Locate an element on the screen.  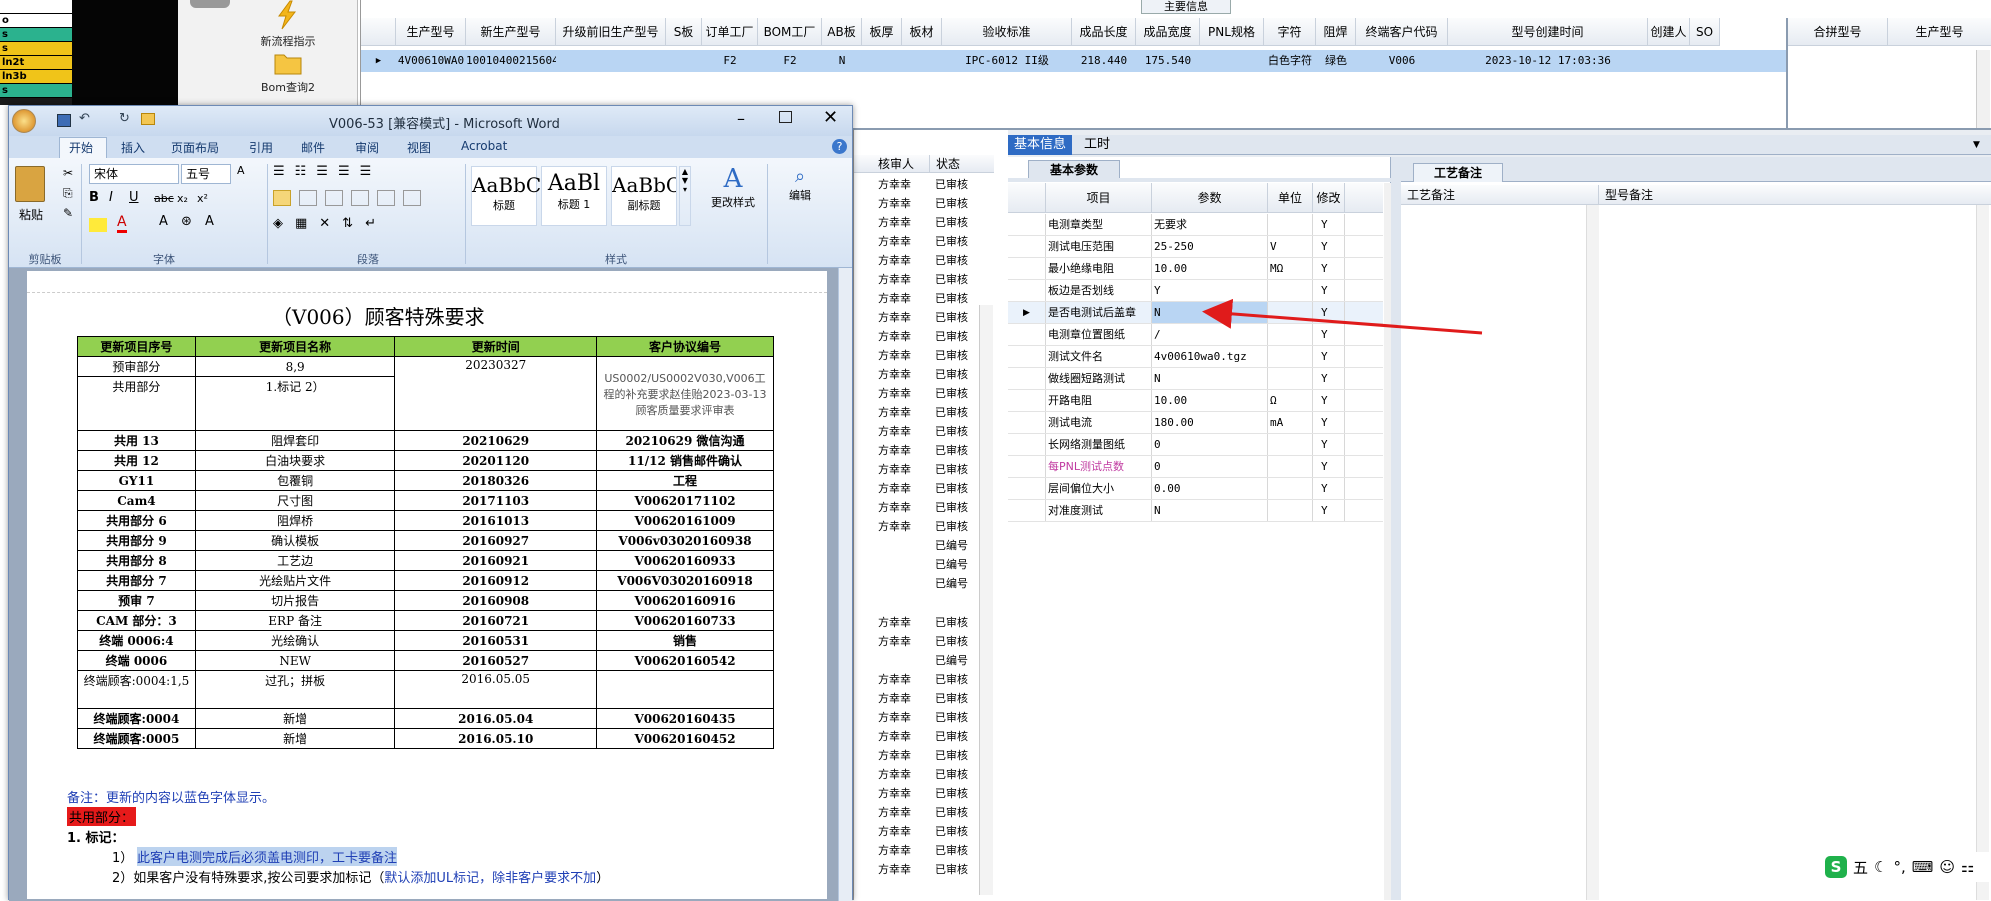
table-row: 共用部分 8 工艺边 20160921 V00620160933 is located at coordinates (425, 560).